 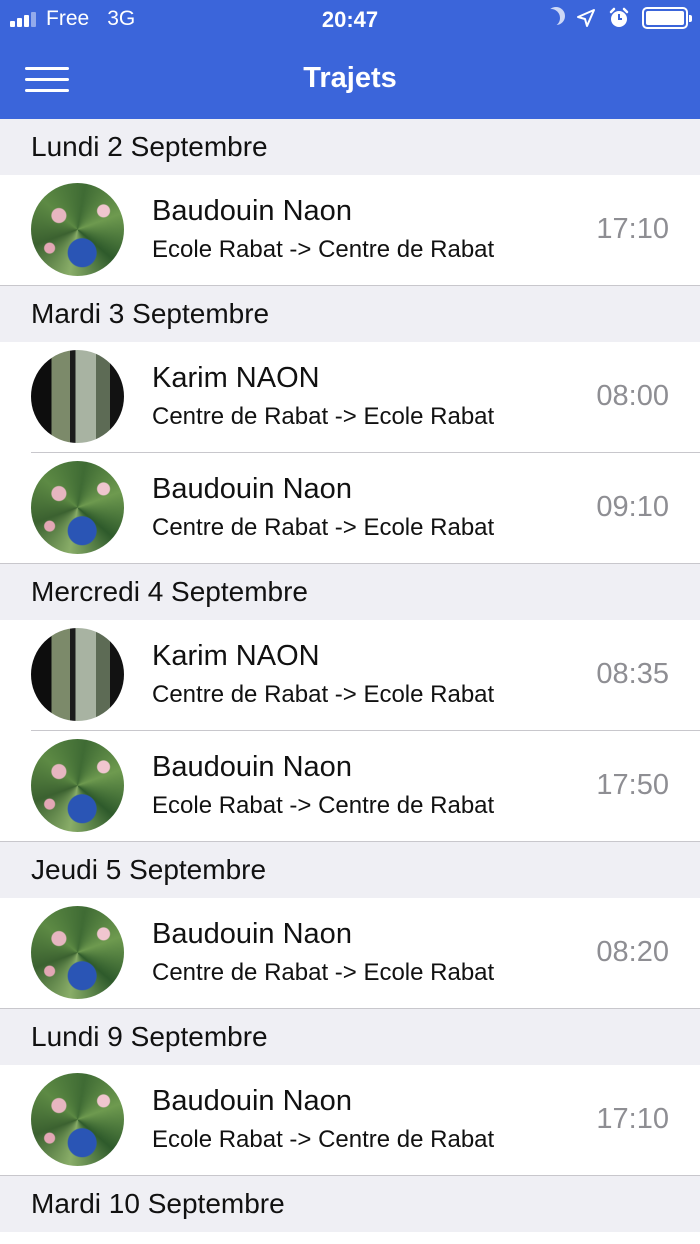 I want to click on trip-time: 08:00, so click(x=632, y=396).